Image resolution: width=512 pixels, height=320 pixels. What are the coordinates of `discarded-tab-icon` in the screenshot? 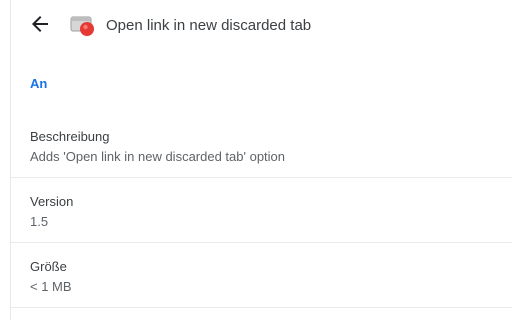 It's located at (83, 27).